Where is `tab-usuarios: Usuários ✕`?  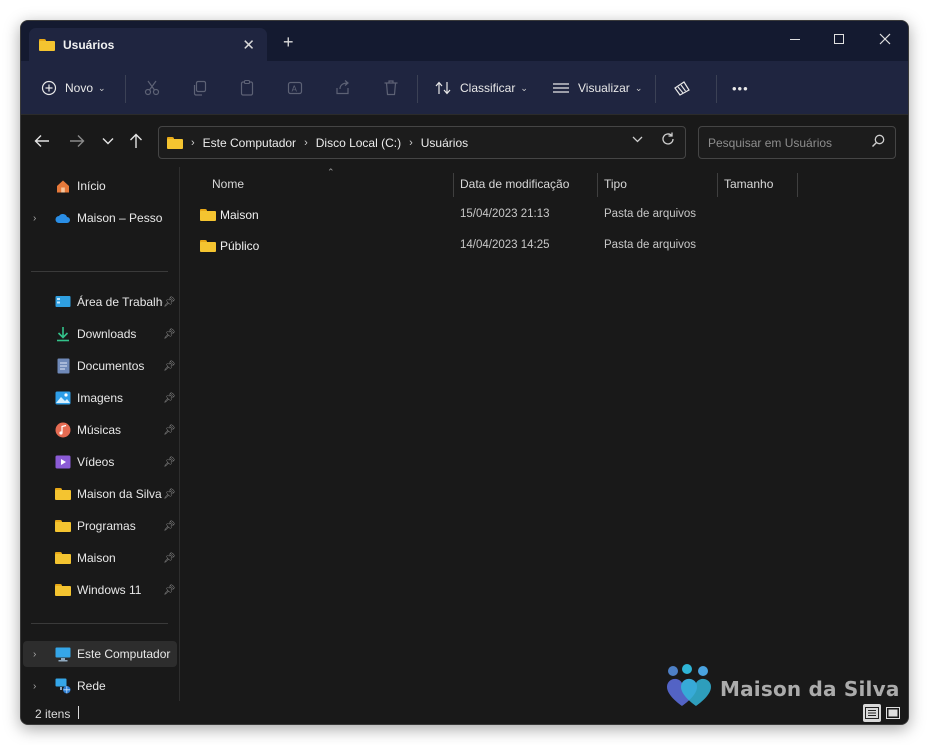 tab-usuarios: Usuários ✕ is located at coordinates (148, 44).